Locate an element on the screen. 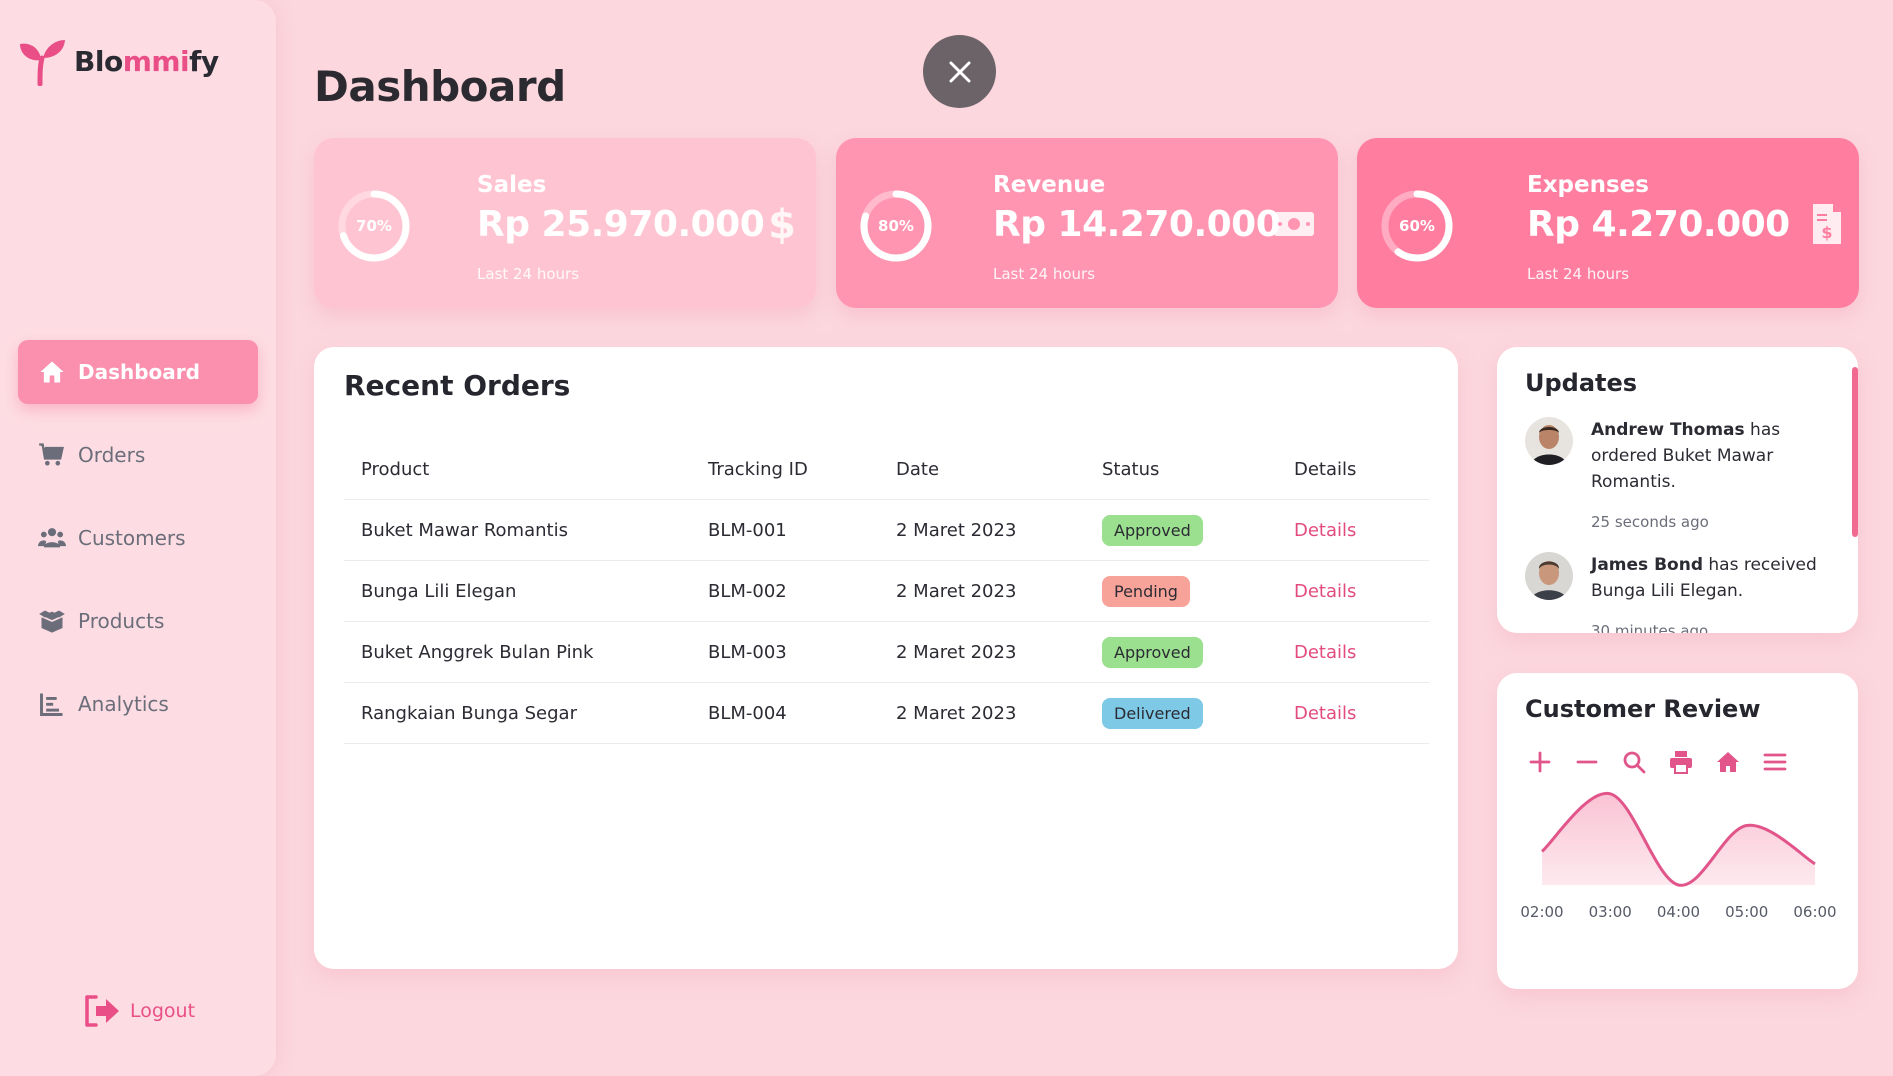 The height and width of the screenshot is (1076, 1893). revenue-progress-ring: 80% is located at coordinates (896, 226).